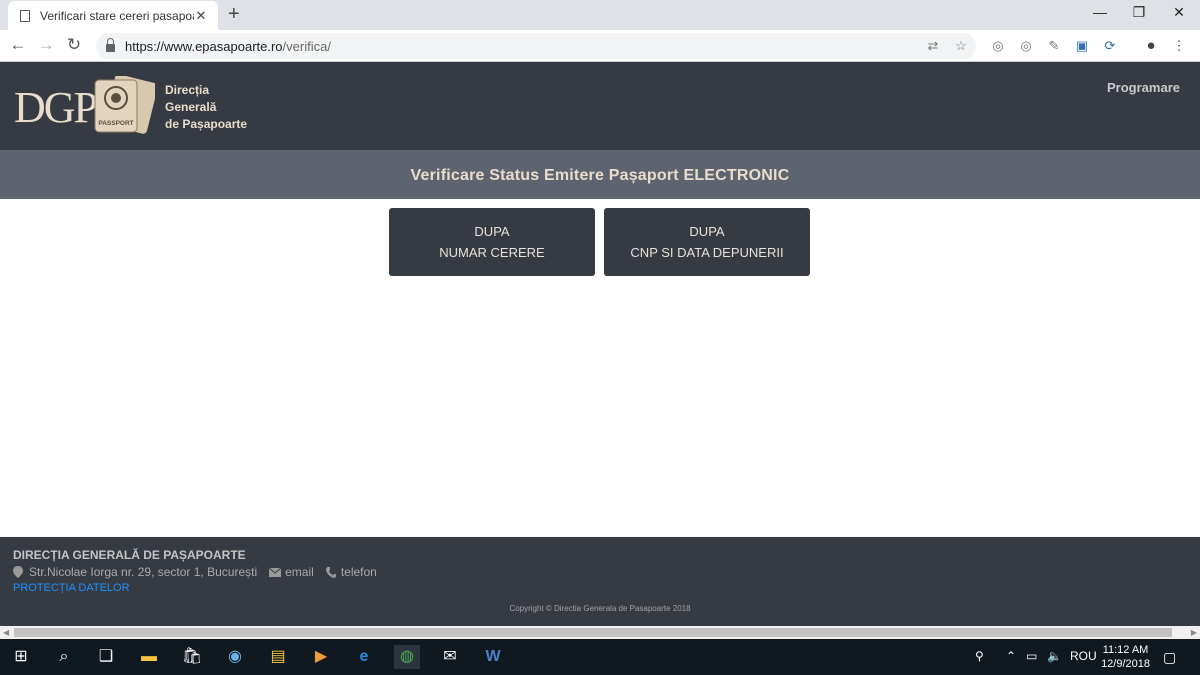  Describe the element at coordinates (1143, 87) in the screenshot. I see `nav-programare: Programare` at that location.